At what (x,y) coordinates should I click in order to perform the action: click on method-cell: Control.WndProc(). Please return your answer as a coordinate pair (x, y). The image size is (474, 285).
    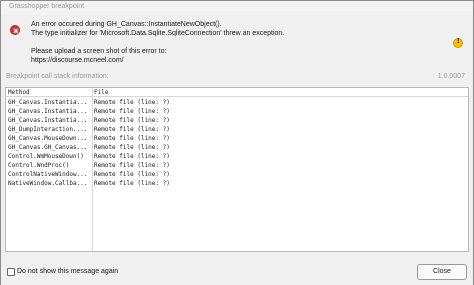
    Looking at the image, I should click on (39, 165).